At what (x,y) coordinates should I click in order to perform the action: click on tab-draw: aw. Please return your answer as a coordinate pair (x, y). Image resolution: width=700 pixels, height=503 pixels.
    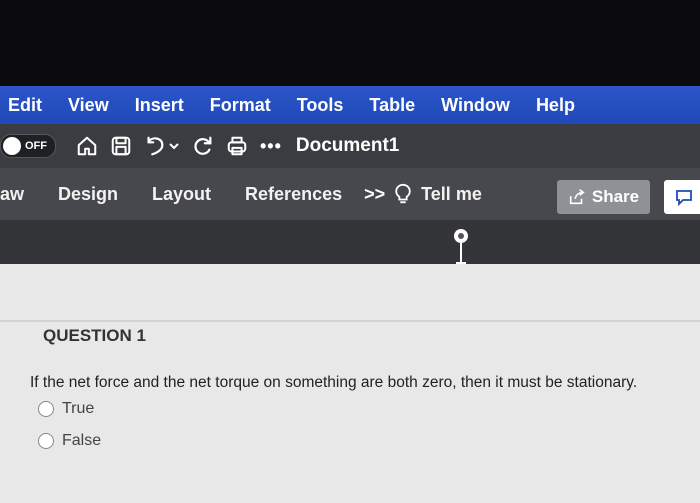
    Looking at the image, I should click on (12, 194).